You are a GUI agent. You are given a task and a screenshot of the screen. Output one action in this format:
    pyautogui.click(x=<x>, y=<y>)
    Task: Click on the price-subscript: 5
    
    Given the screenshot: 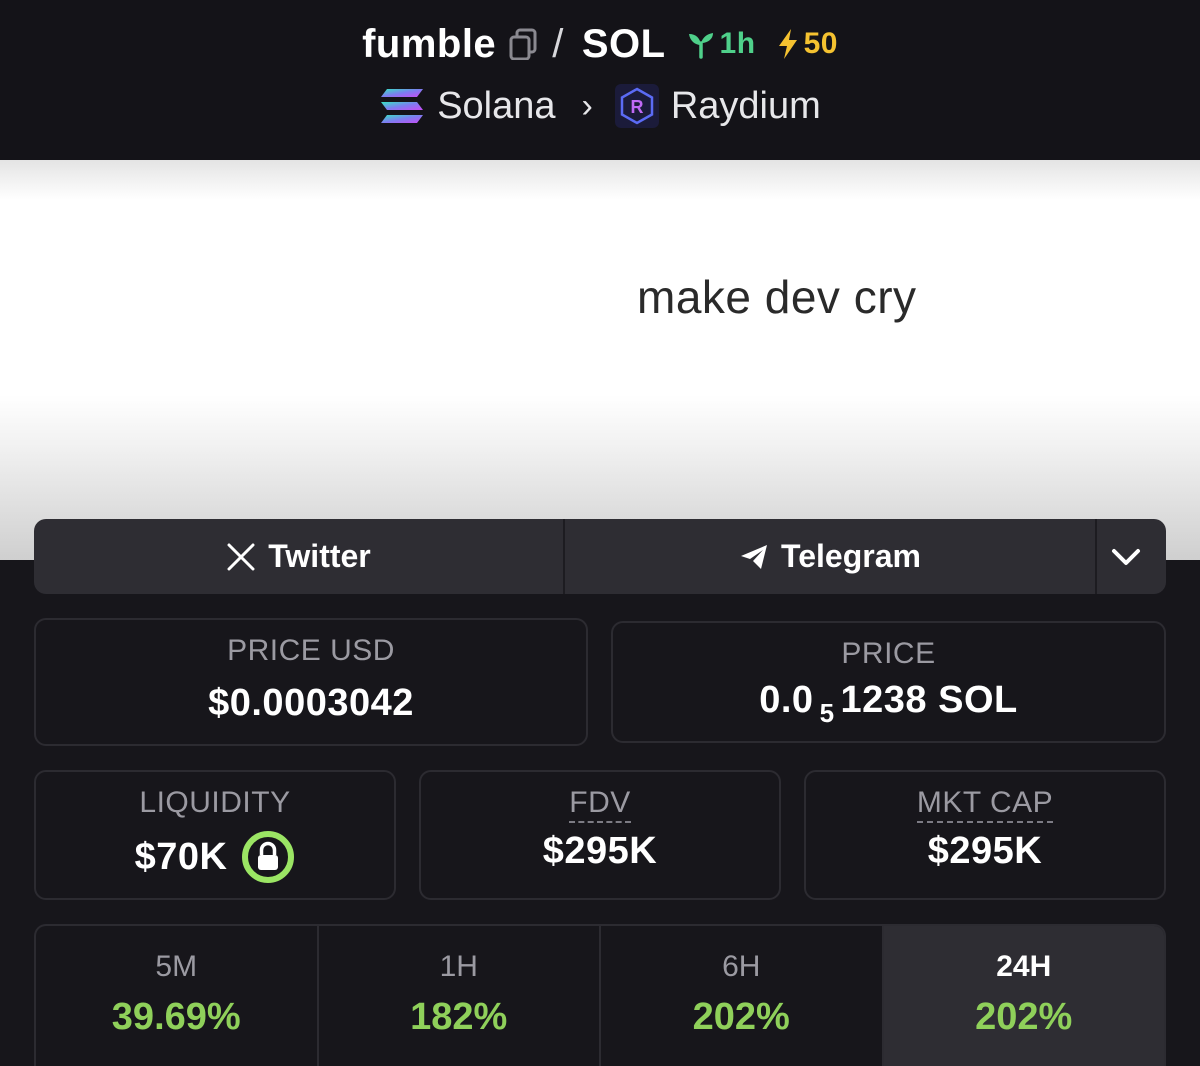 What is the action you would take?
    pyautogui.click(x=827, y=713)
    